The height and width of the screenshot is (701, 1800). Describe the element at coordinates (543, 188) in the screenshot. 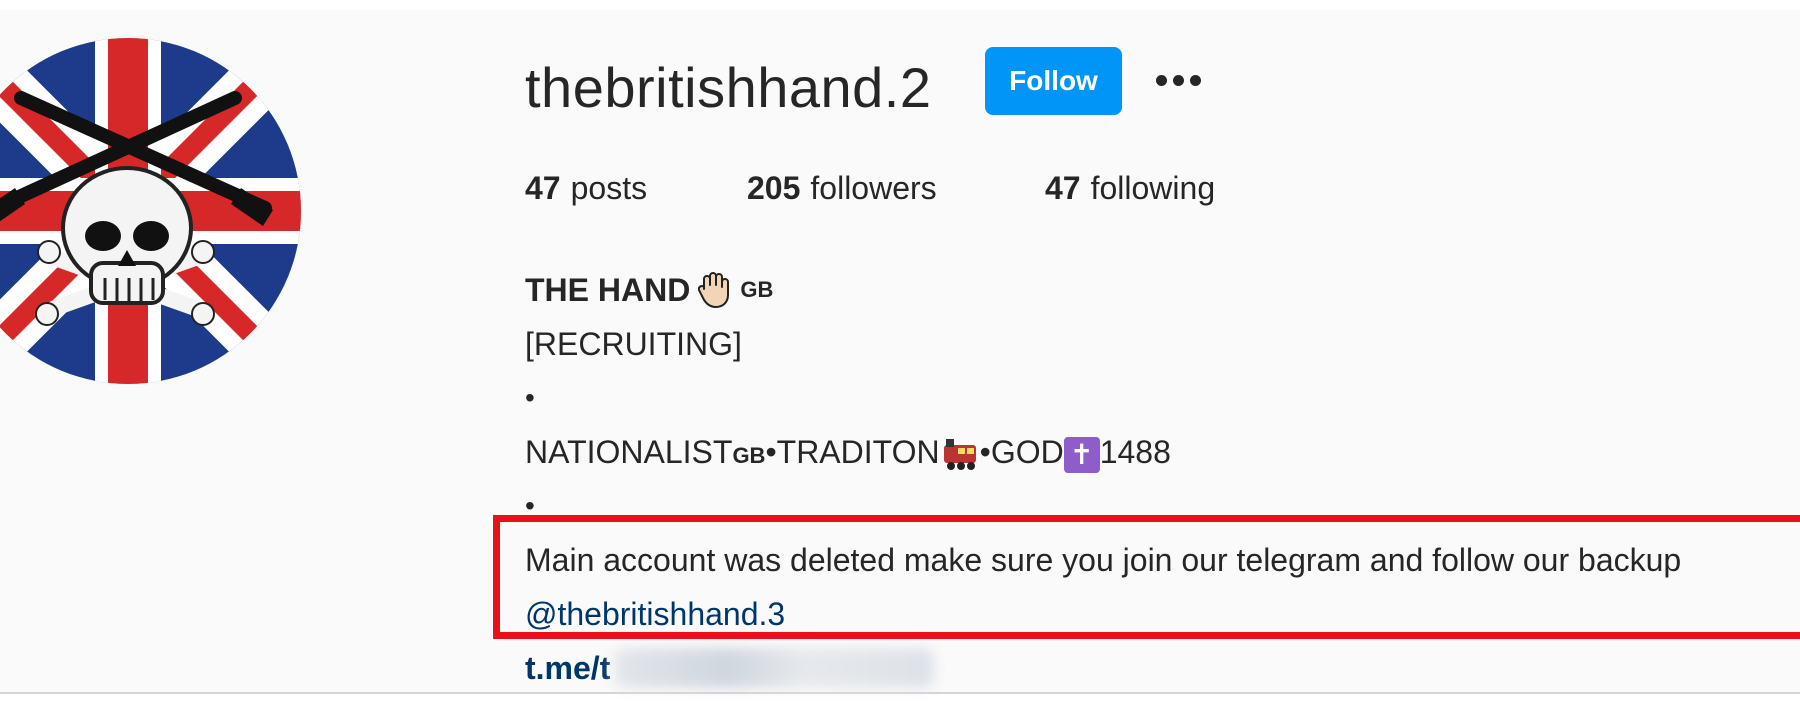

I see `posts-count: 47` at that location.